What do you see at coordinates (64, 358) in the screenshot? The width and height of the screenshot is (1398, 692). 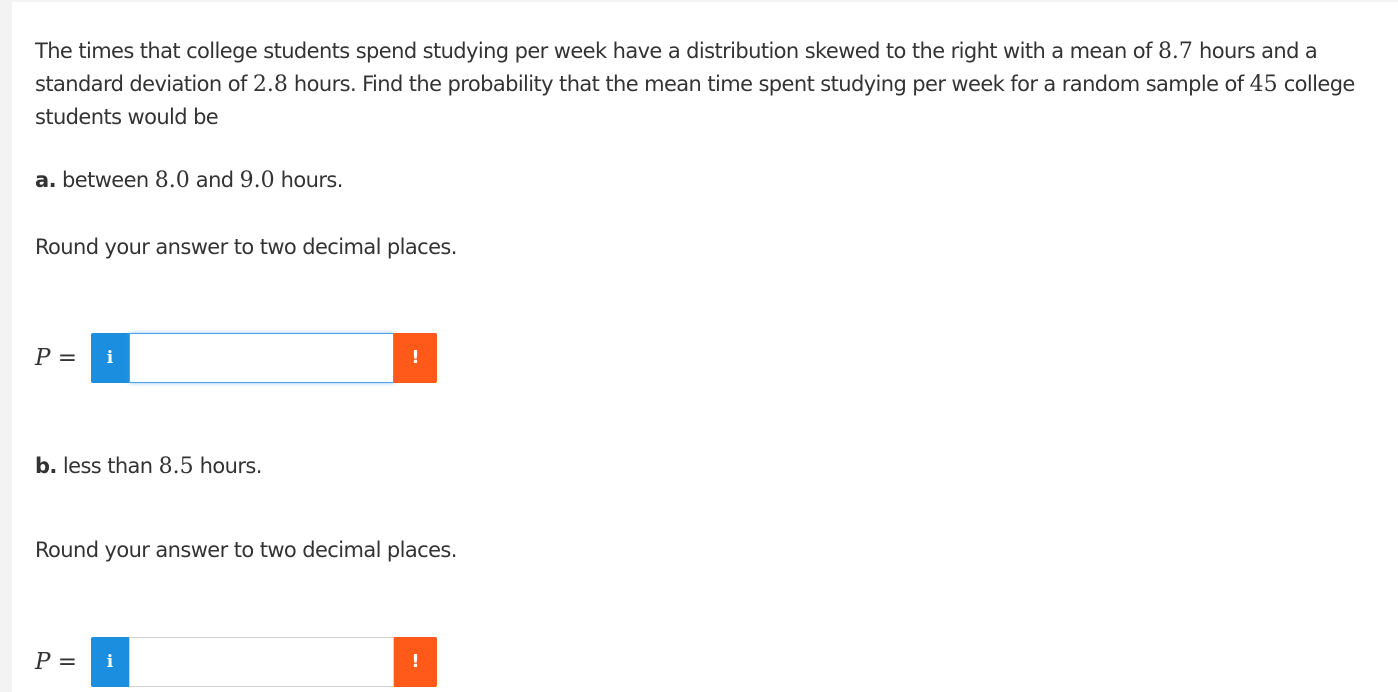 I see `part-a-p-eq: =` at bounding box center [64, 358].